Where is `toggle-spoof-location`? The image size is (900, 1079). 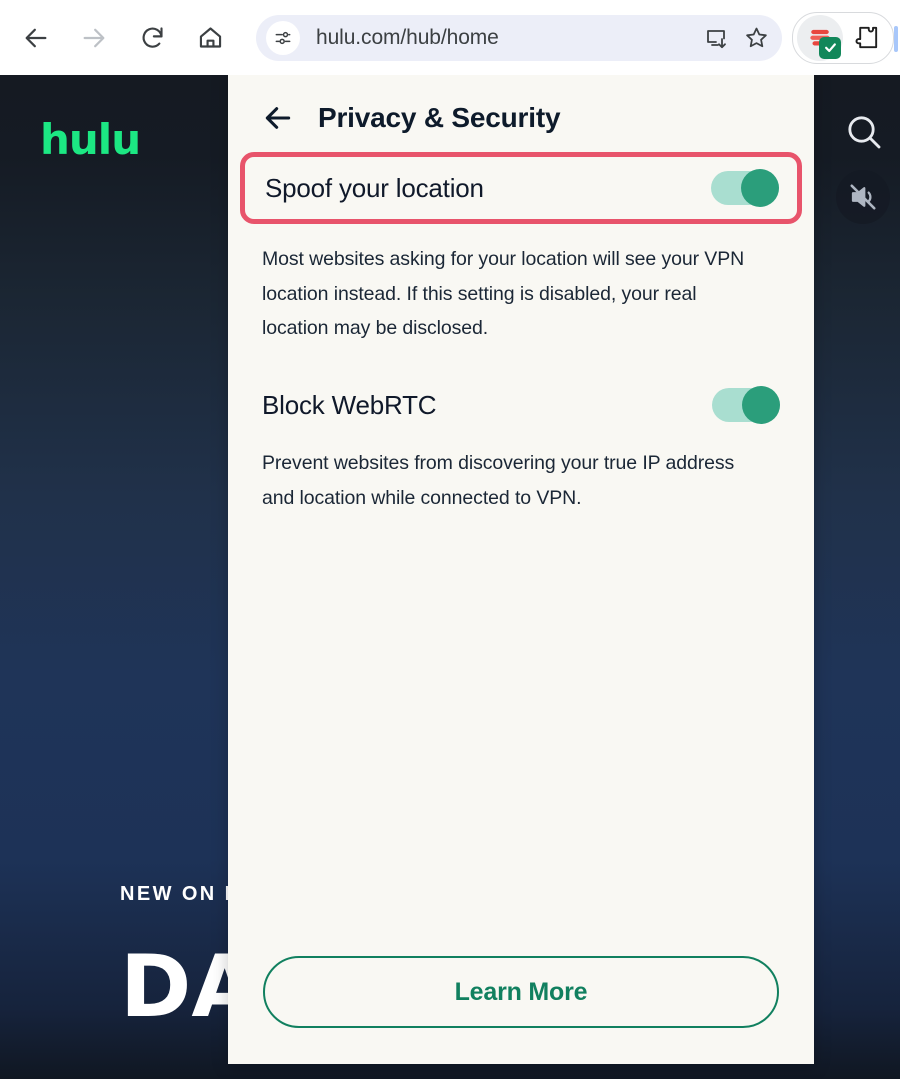 toggle-spoof-location is located at coordinates (745, 188).